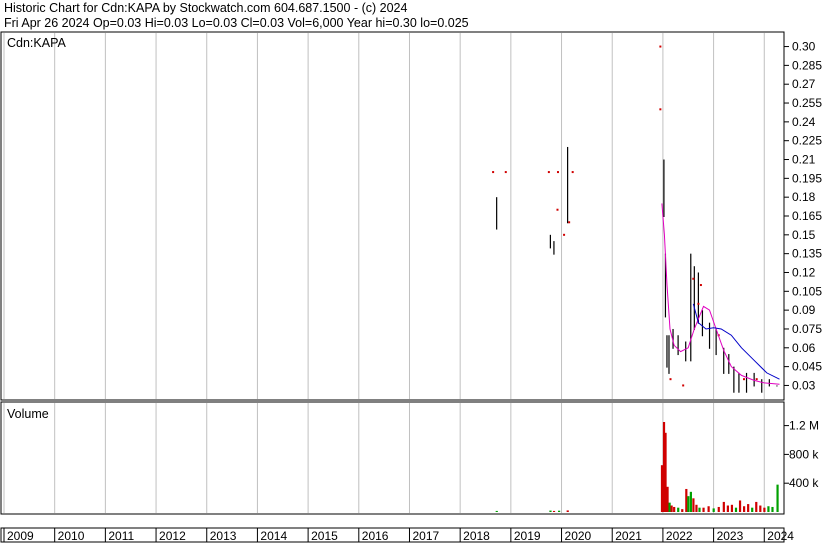 The height and width of the screenshot is (543, 830). I want to click on year-tick-label: 2013, so click(223, 536).